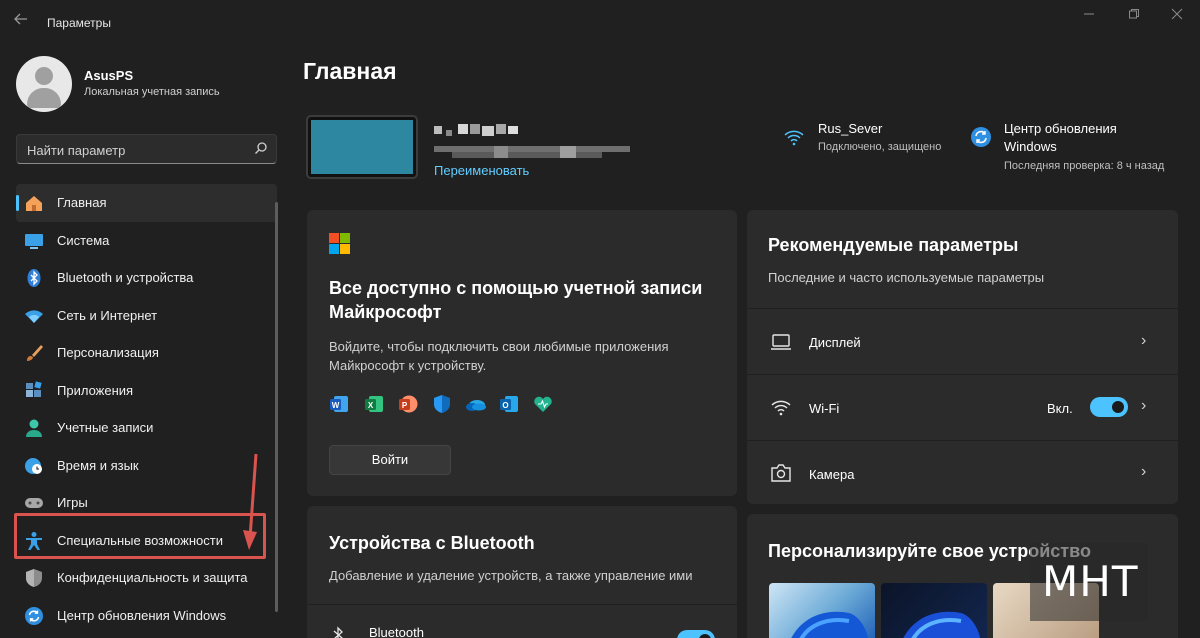 Image resolution: width=1200 pixels, height=638 pixels. I want to click on row-label-wifi: Wi-Fi, so click(824, 408).